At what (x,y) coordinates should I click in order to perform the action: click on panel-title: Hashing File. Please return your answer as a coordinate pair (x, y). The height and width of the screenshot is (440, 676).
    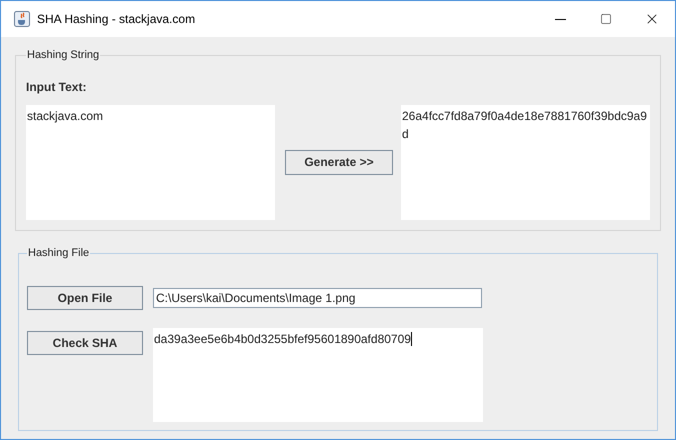
    Looking at the image, I should click on (58, 253).